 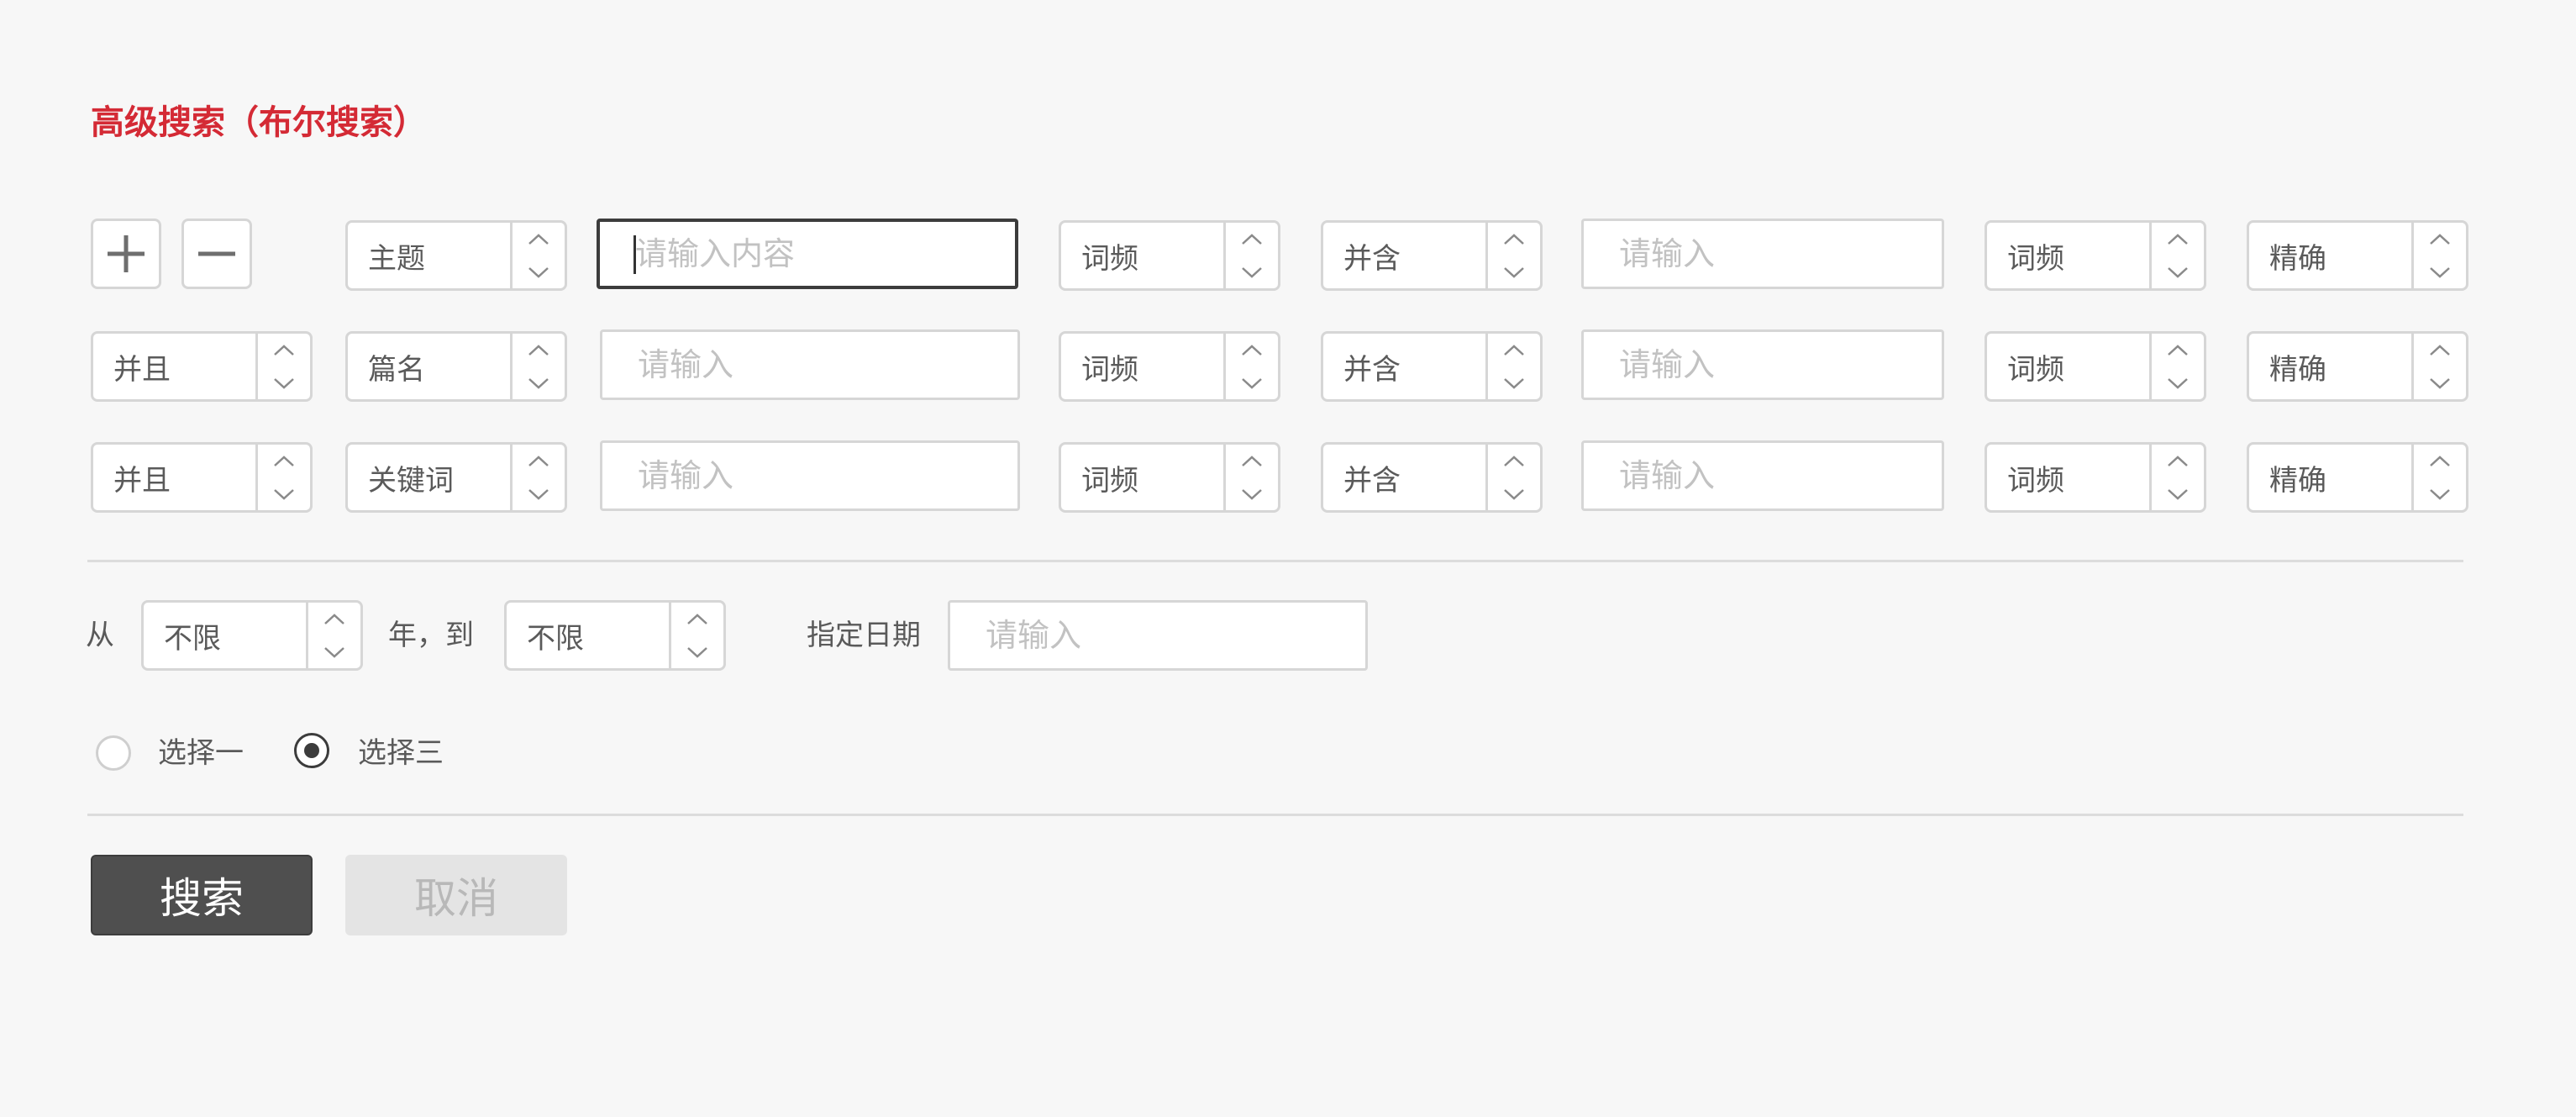 I want to click on radio-option-3-label: 选择三, so click(x=401, y=753).